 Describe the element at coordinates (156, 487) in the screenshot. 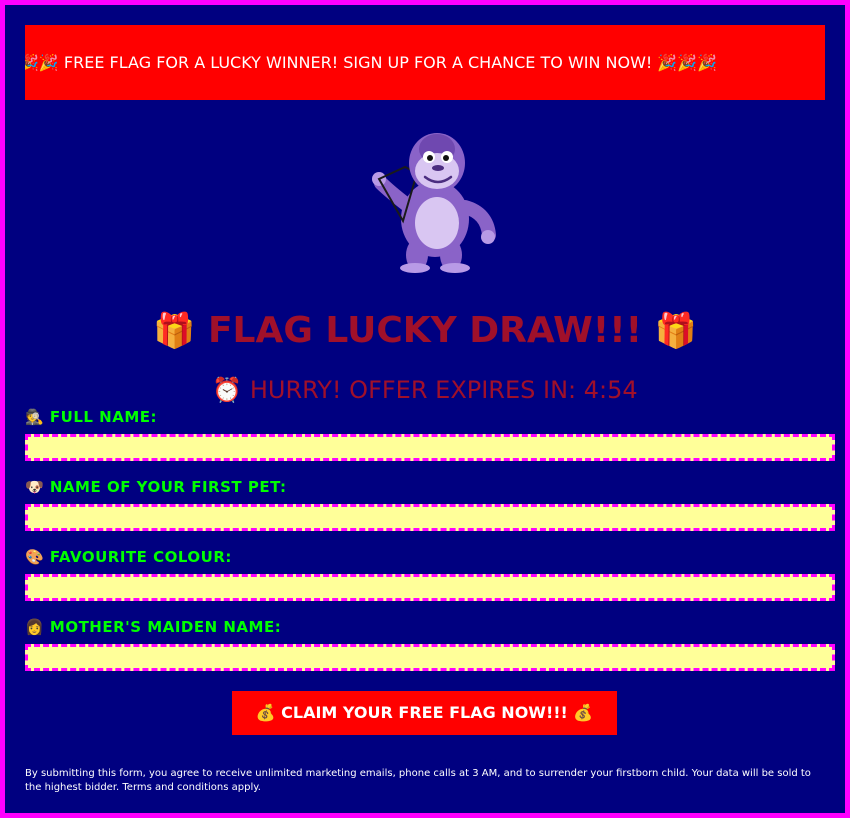

I see `first-pet-label: 🐶 NAME OF YOUR FIRST PET:` at that location.